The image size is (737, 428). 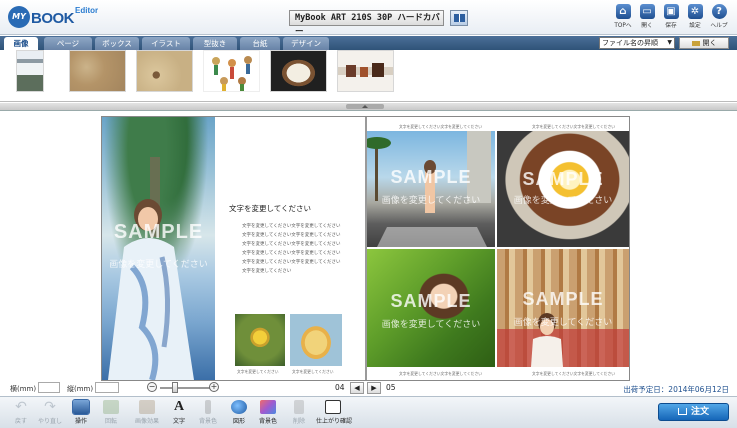 What do you see at coordinates (158, 248) in the screenshot?
I see `left-page-portrait-photo: SAMPLE 画像を変更してください` at bounding box center [158, 248].